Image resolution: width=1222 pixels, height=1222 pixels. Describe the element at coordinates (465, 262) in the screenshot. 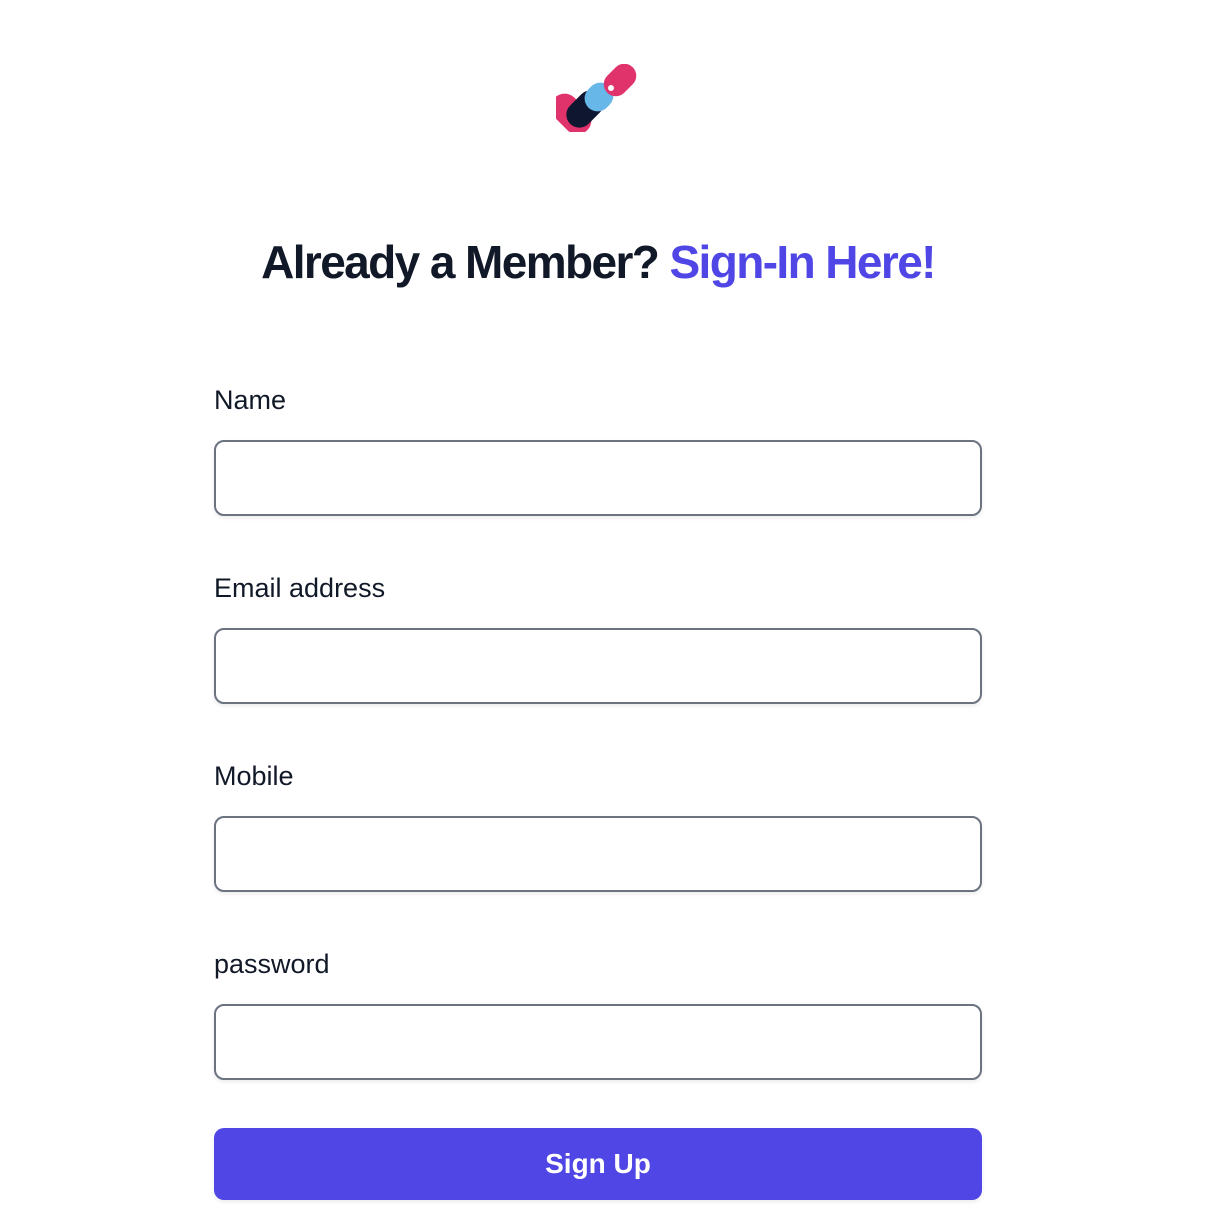

I see `heading-prefix: Already a Member?` at that location.